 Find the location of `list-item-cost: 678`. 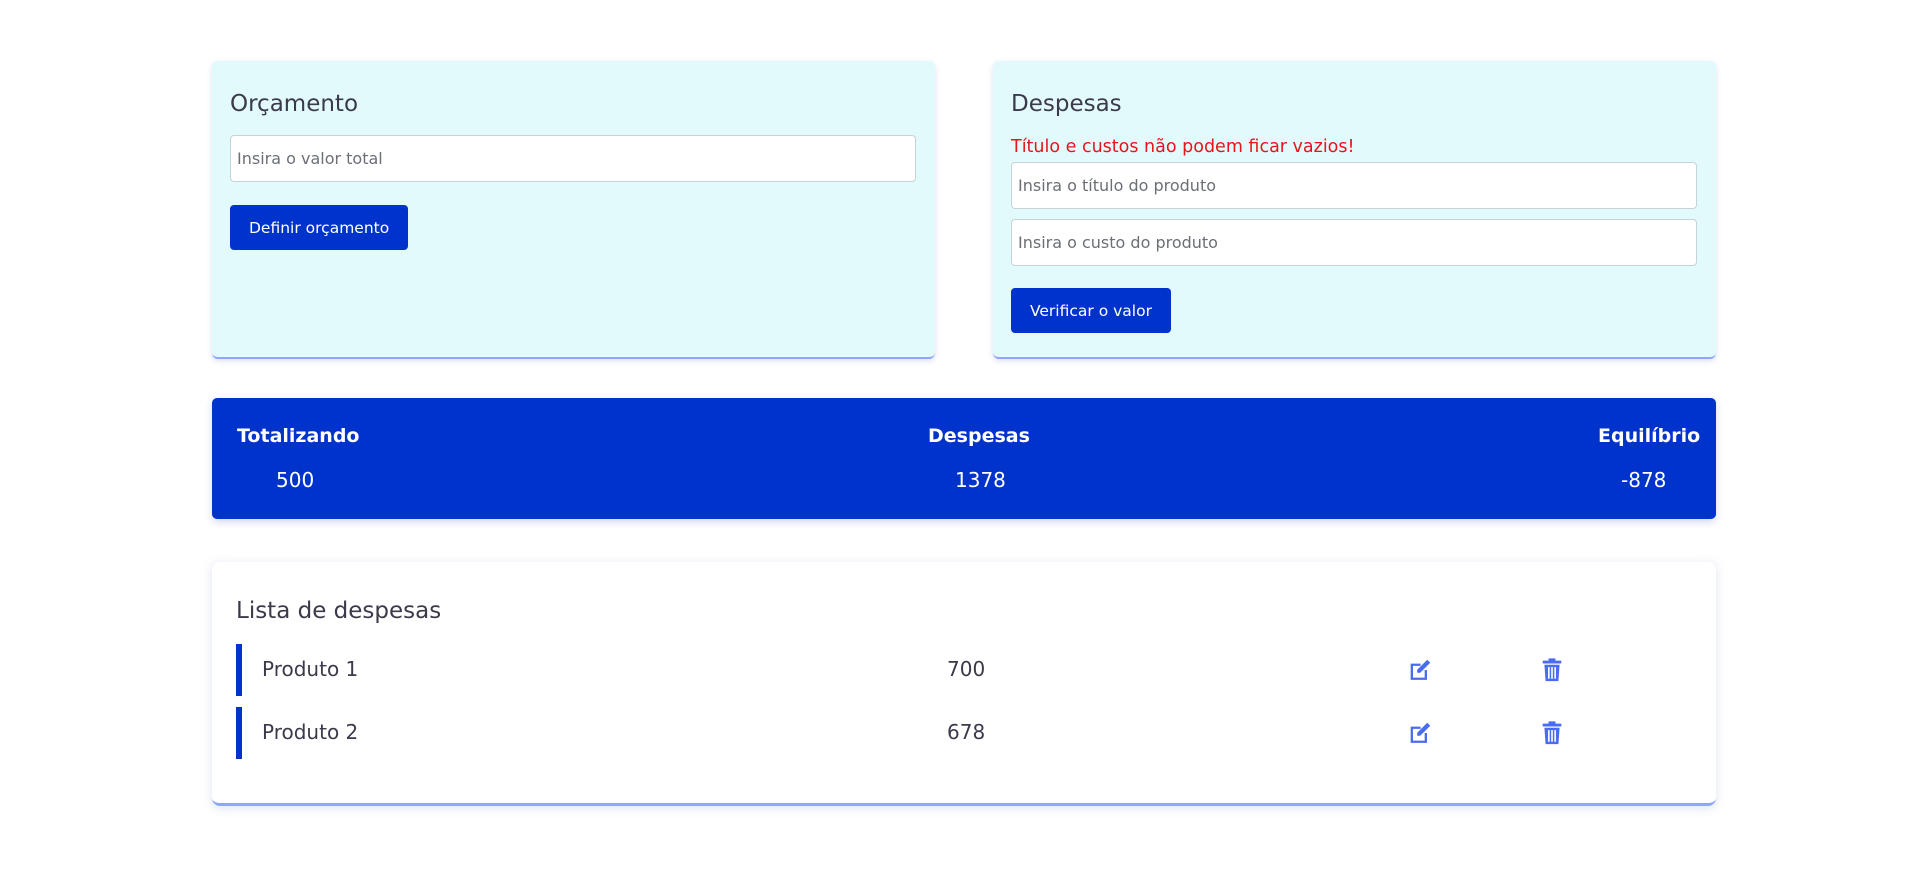

list-item-cost: 678 is located at coordinates (966, 732).